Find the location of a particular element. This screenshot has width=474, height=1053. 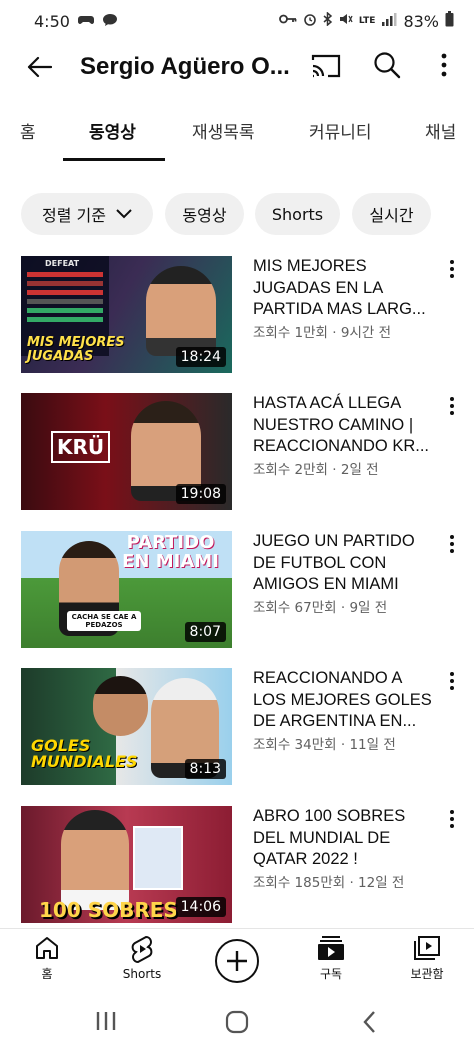

nav-home: 홈 is located at coordinates (47, 963).